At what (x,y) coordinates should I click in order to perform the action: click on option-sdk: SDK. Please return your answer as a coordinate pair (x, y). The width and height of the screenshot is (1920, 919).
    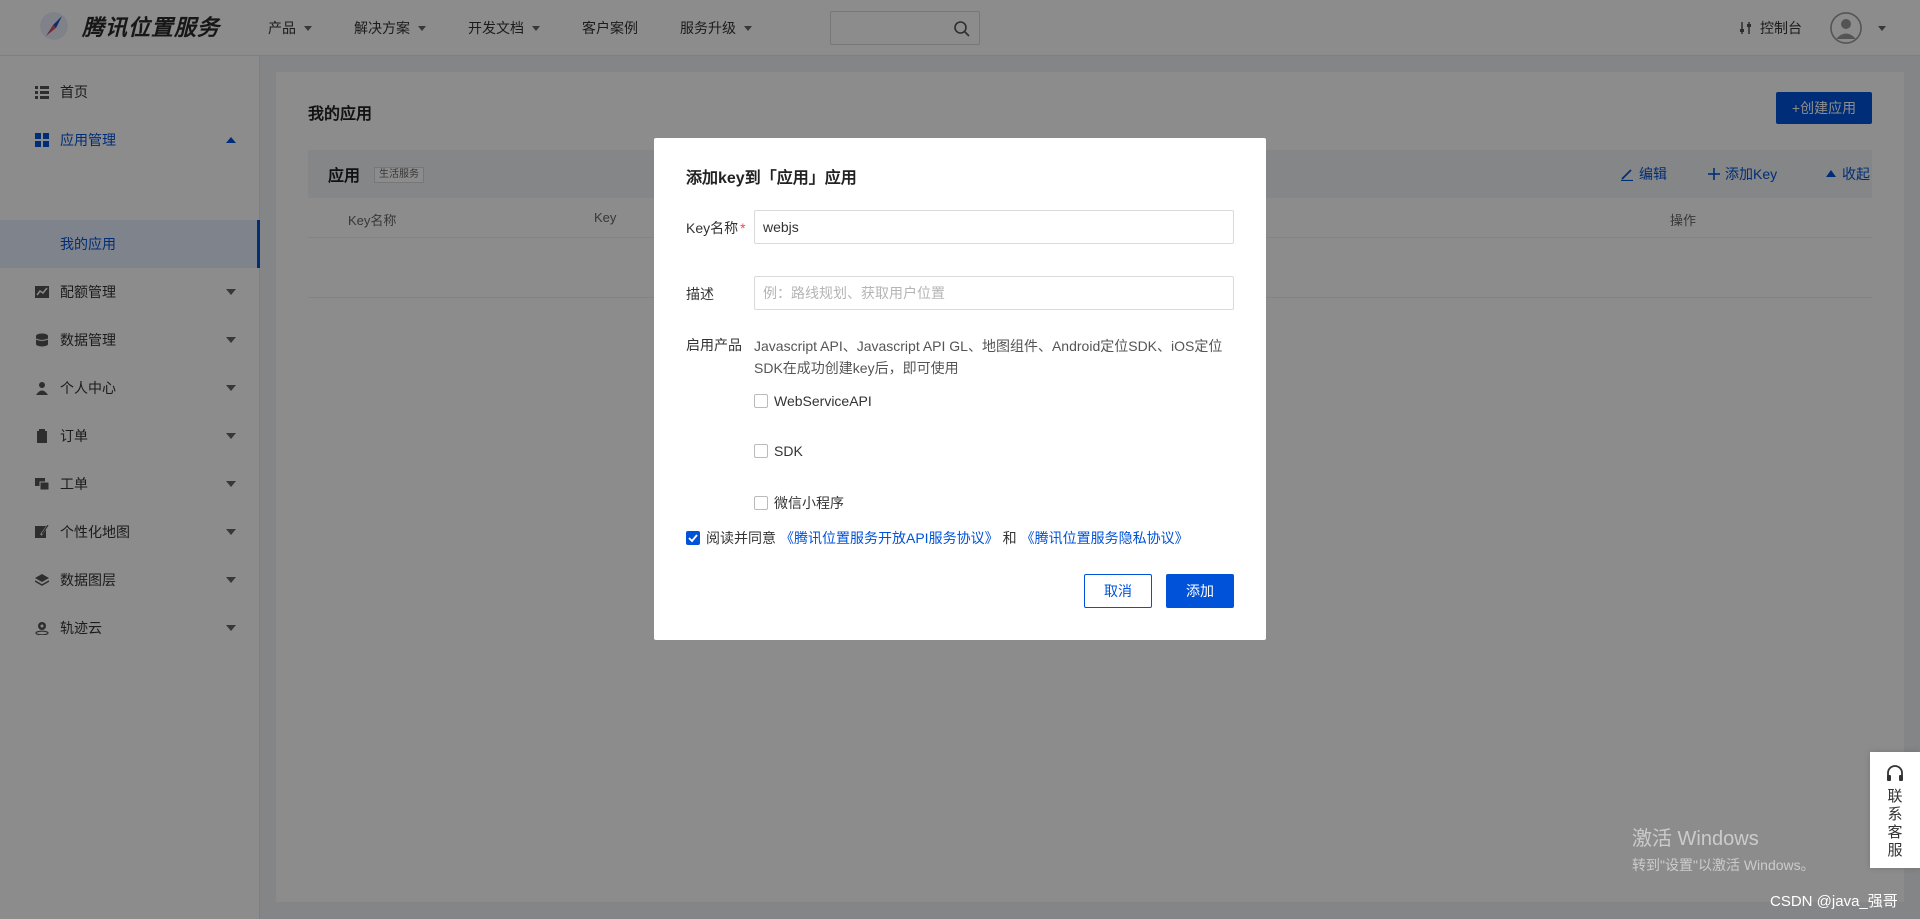
    Looking at the image, I should click on (778, 451).